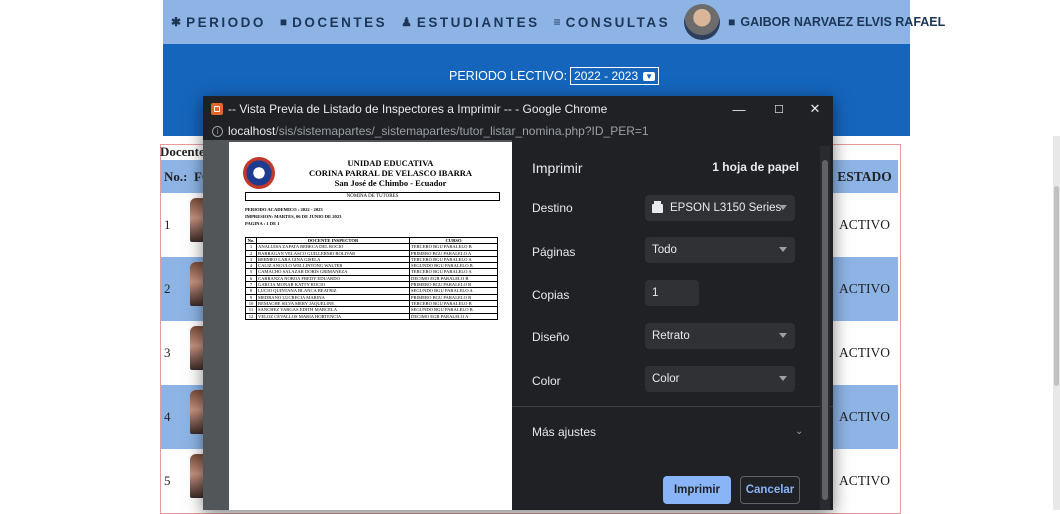 The image size is (1060, 514). Describe the element at coordinates (390, 173) in the screenshot. I see `school-line2: CORINA PARRAL DE VELASCO IBARRA` at that location.